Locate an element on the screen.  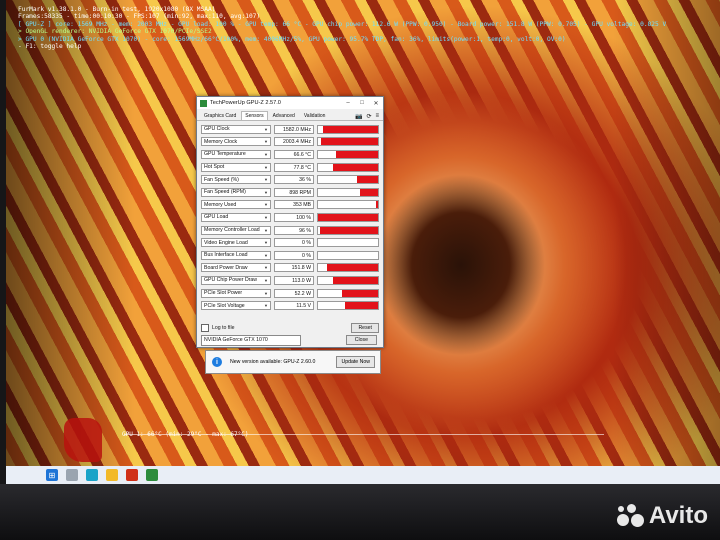
file-explorer-icon is located at coordinates (112, 475).